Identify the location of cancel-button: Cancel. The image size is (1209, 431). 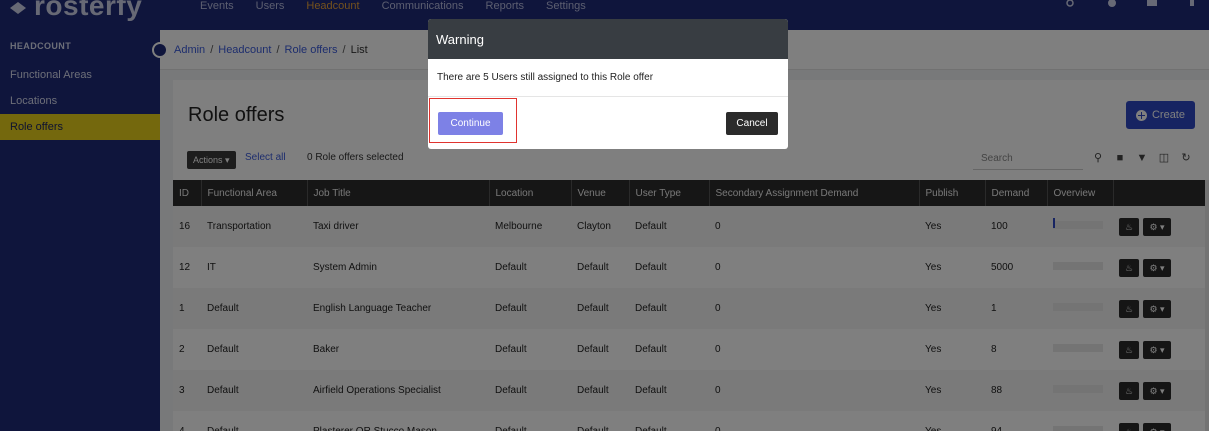
(752, 123).